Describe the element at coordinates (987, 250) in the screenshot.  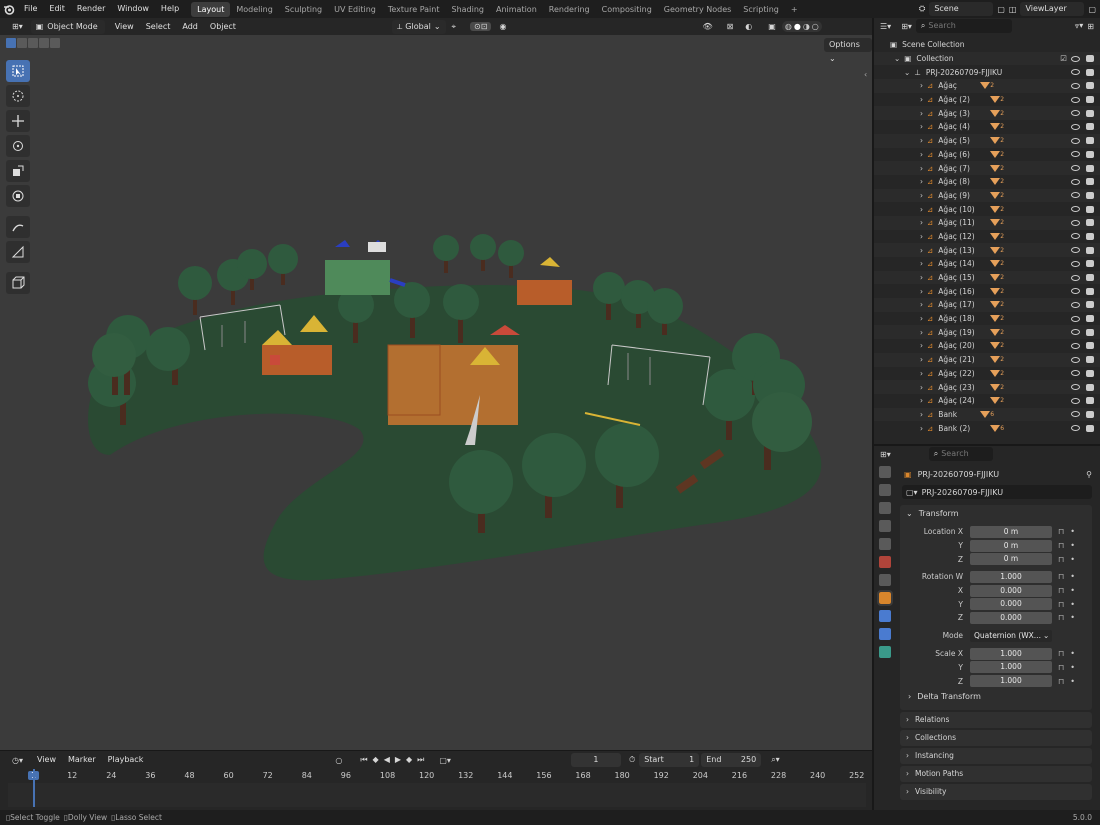
I see `outliner-object-row: › ⊿ Ağaç (13) 2` at that location.